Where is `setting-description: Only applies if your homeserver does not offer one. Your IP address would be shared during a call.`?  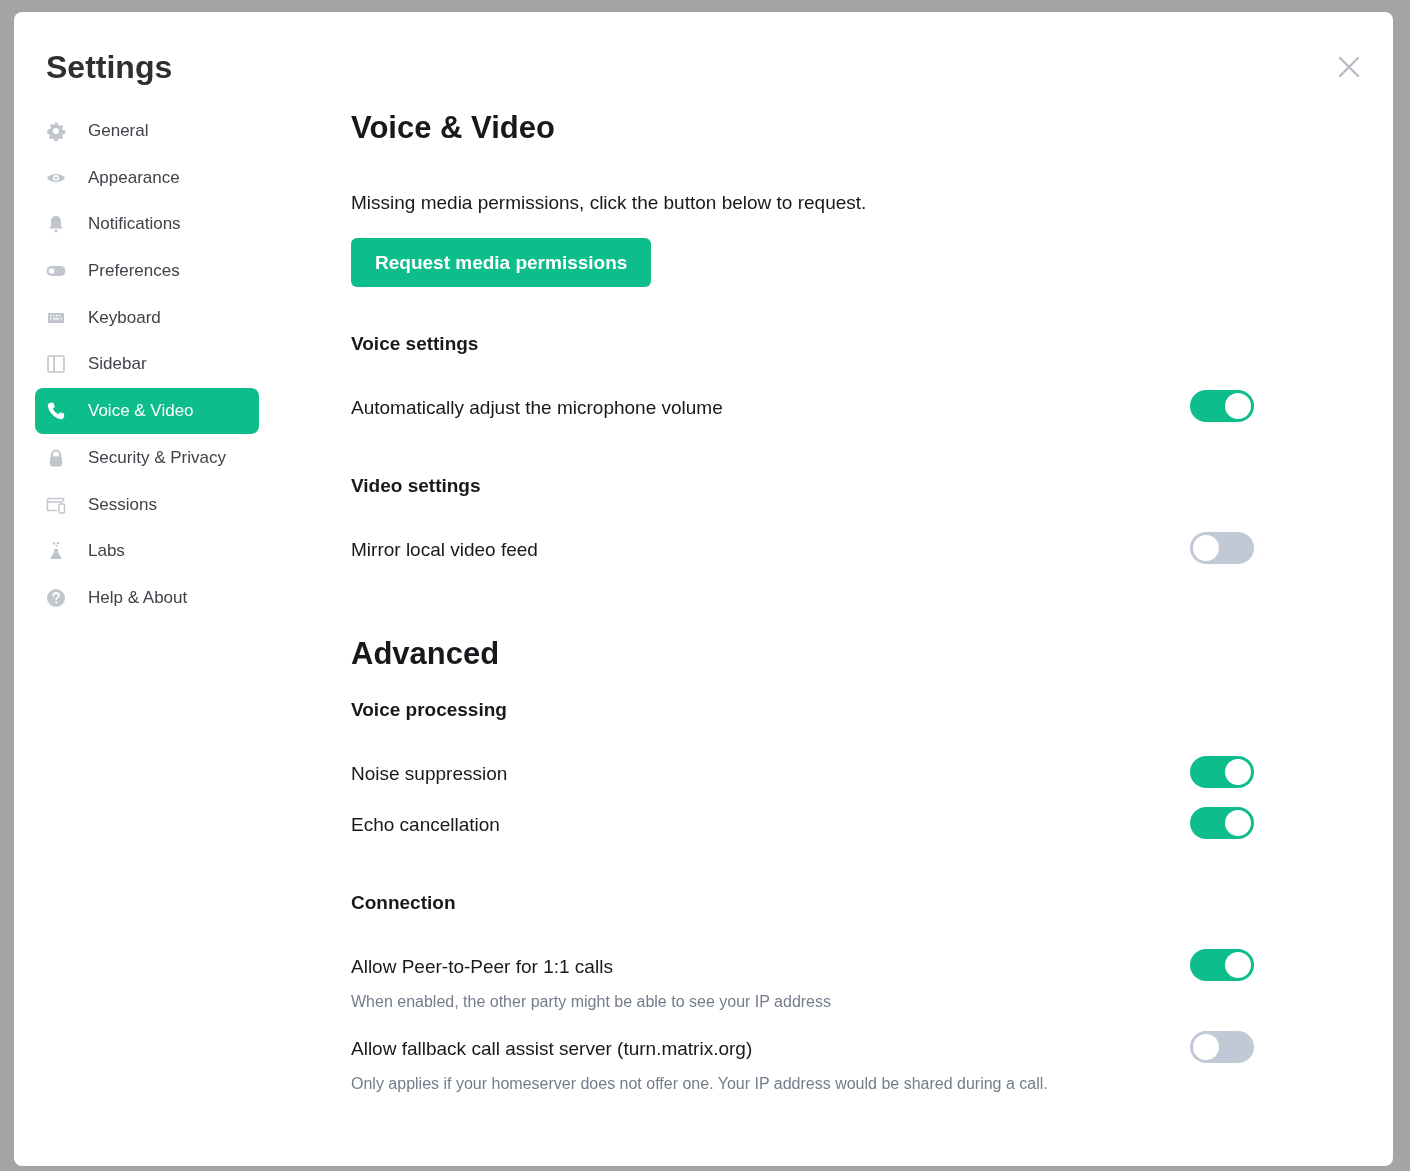 setting-description: Only applies if your homeserver does not offer one. Your IP address would be shared during a call. is located at coordinates (700, 1084).